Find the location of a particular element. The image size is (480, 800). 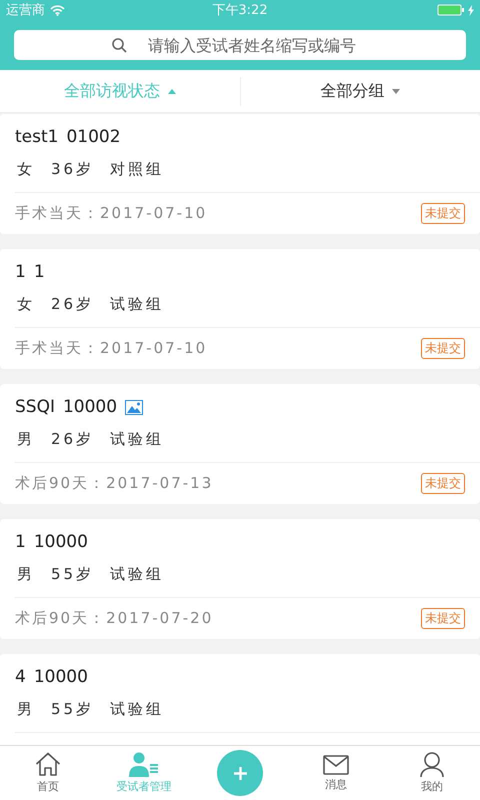

caret-up-icon is located at coordinates (172, 91).